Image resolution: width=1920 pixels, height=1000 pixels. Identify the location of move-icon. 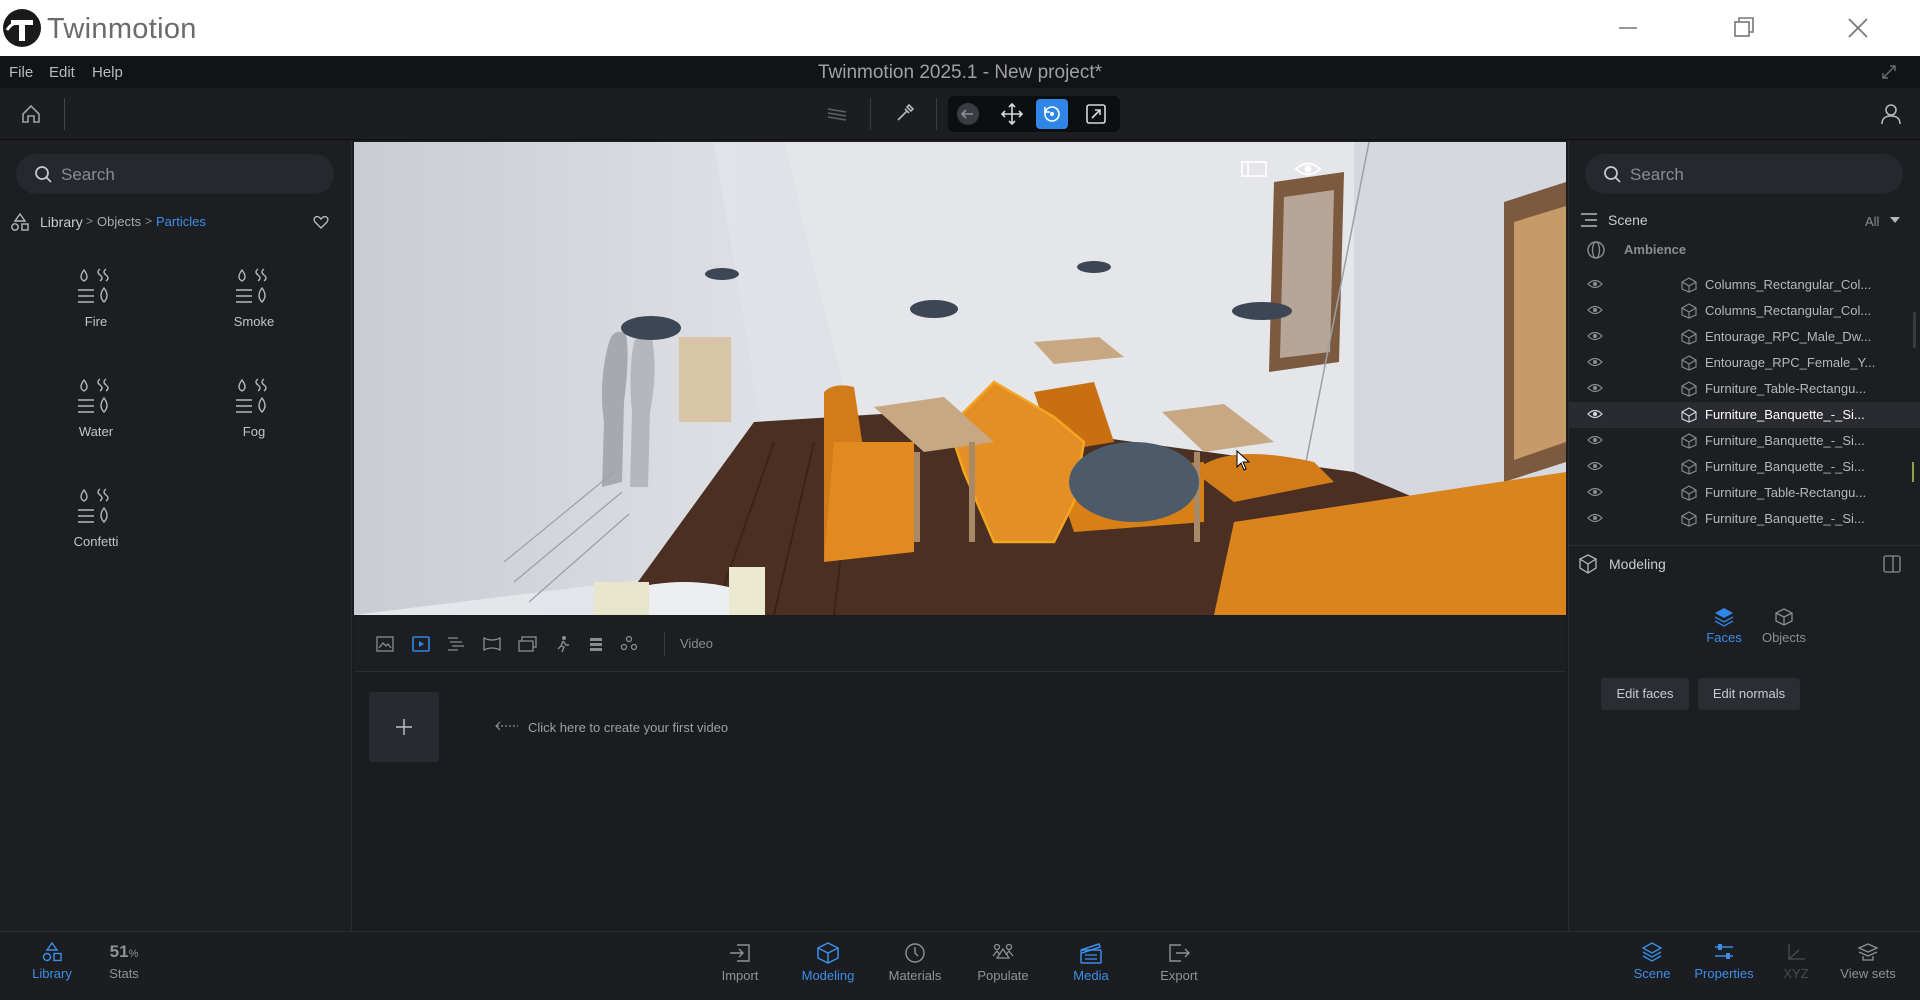
(1012, 114).